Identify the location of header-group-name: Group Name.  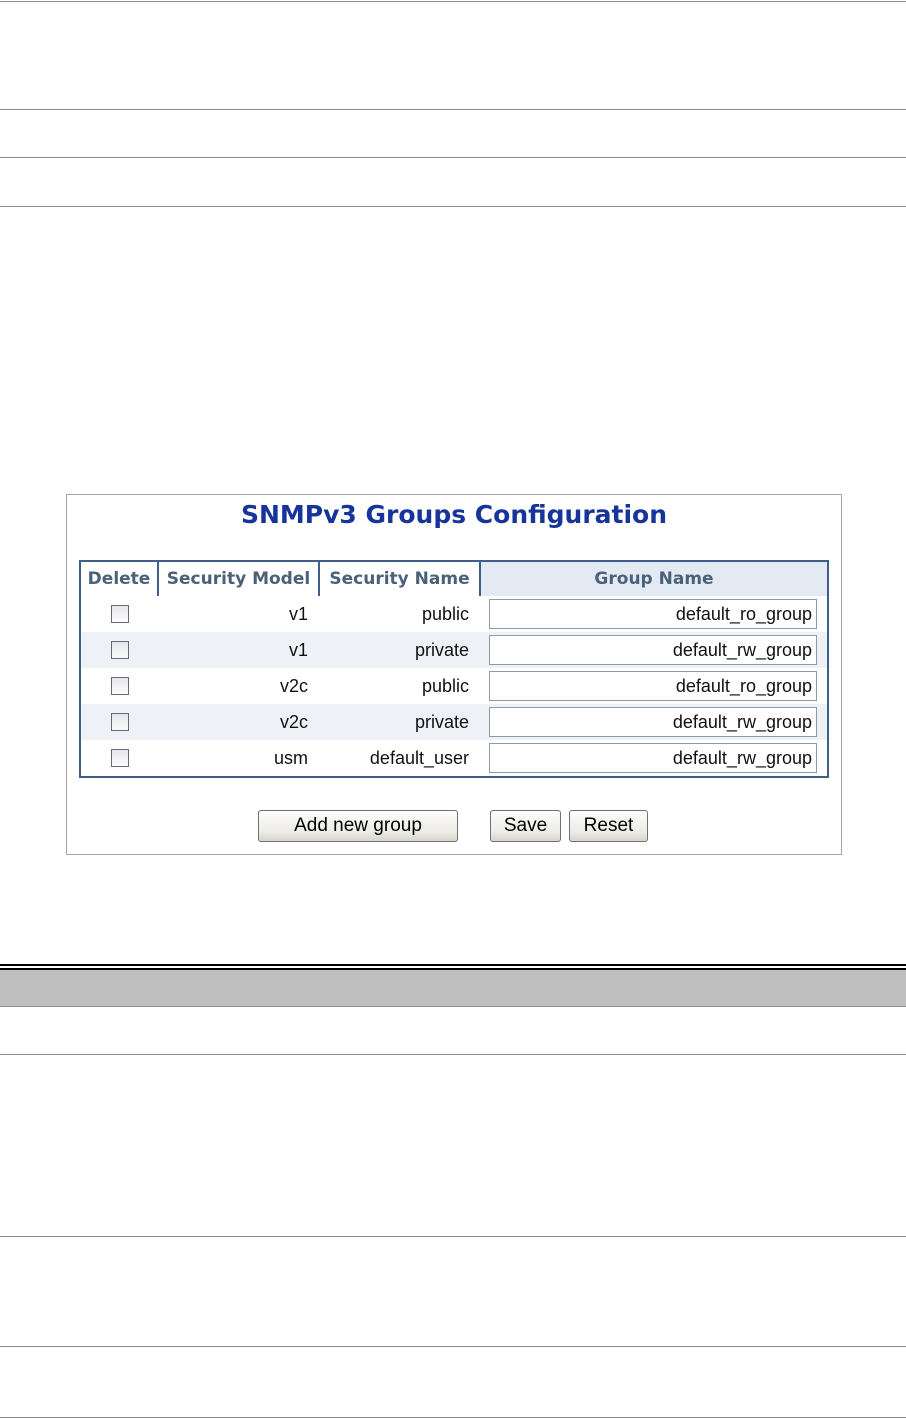
(654, 579).